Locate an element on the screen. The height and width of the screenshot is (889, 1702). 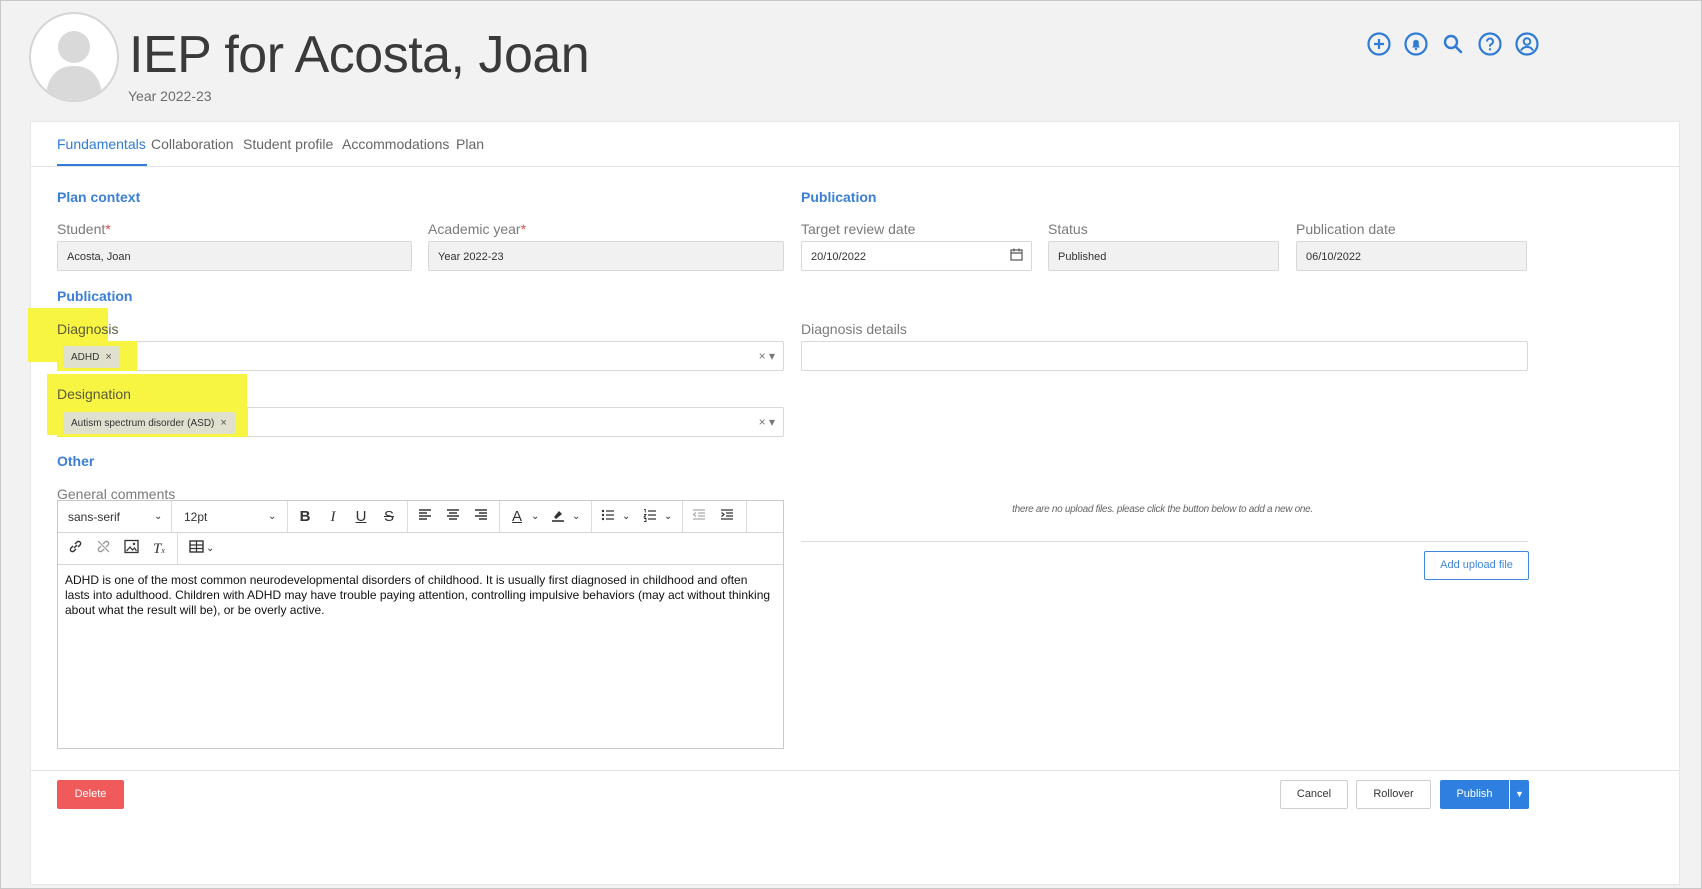
publish-dropdown-caret-icon: ▼ is located at coordinates (1519, 794).